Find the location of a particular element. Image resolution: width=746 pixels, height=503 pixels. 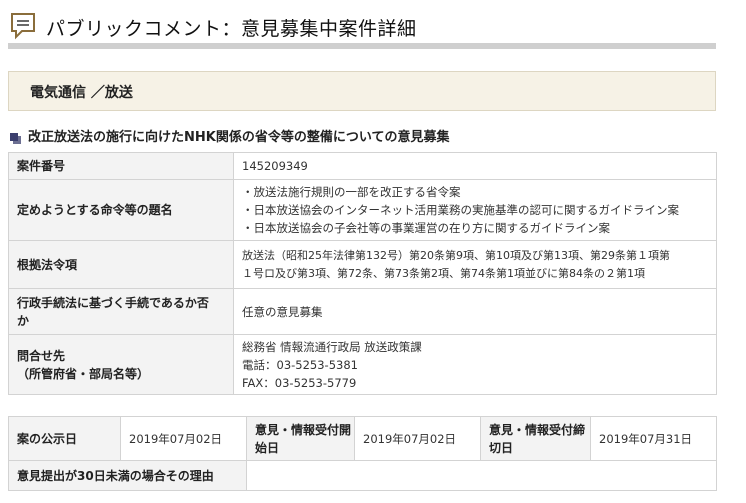

category-box: 電気通信 ／放送 is located at coordinates (362, 91).